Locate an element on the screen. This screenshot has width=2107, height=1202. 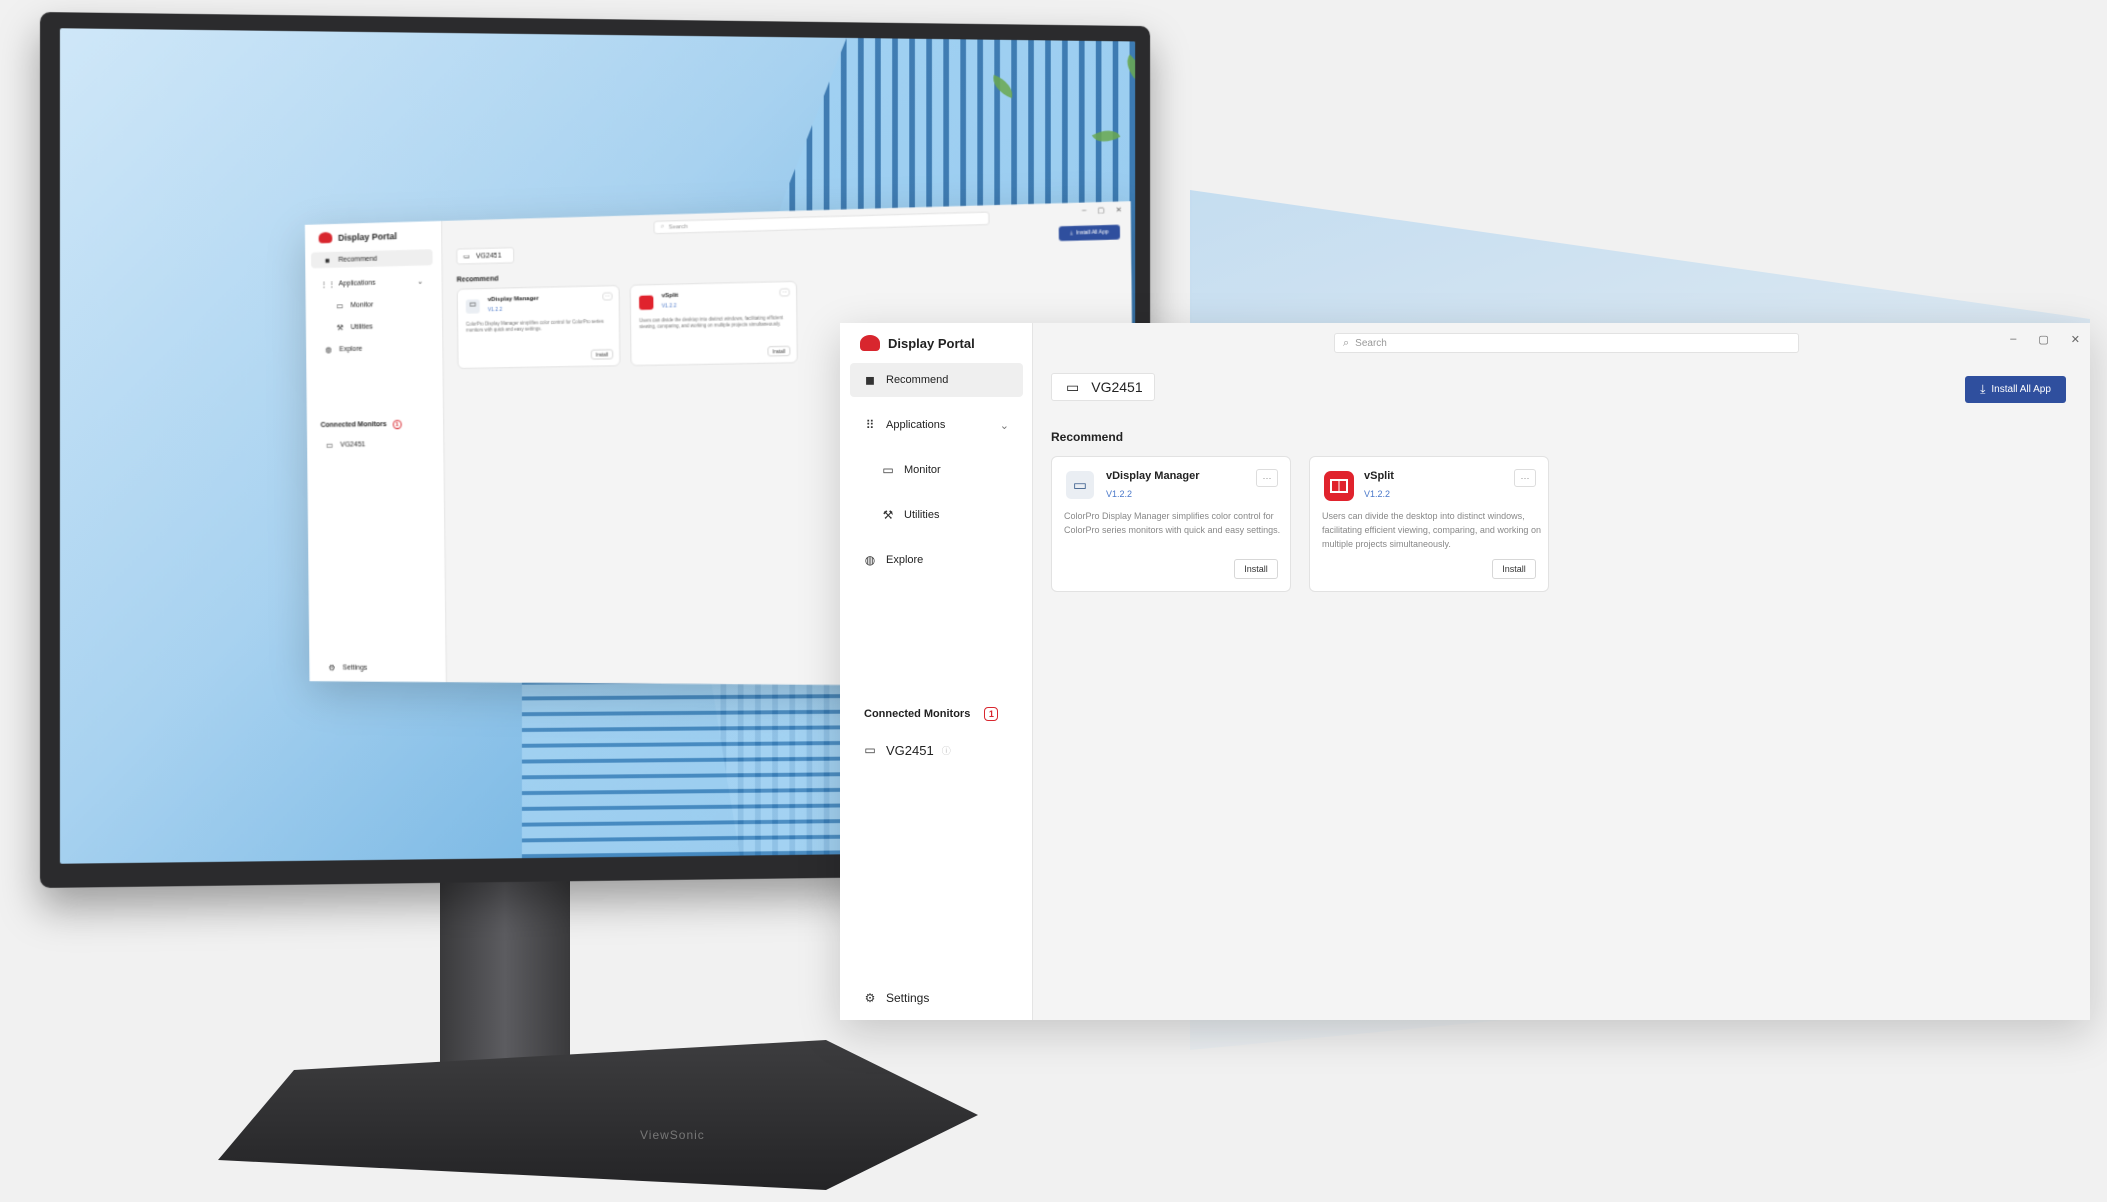
window-controls: – ▢ ✕ is located at coordinates (2045, 339).